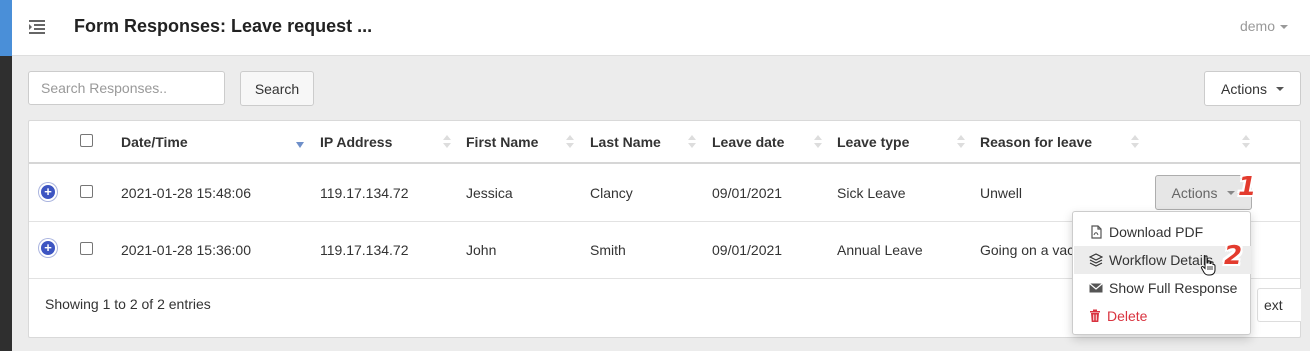  What do you see at coordinates (1036, 142) in the screenshot?
I see `column-header-reason: Reason for leave` at bounding box center [1036, 142].